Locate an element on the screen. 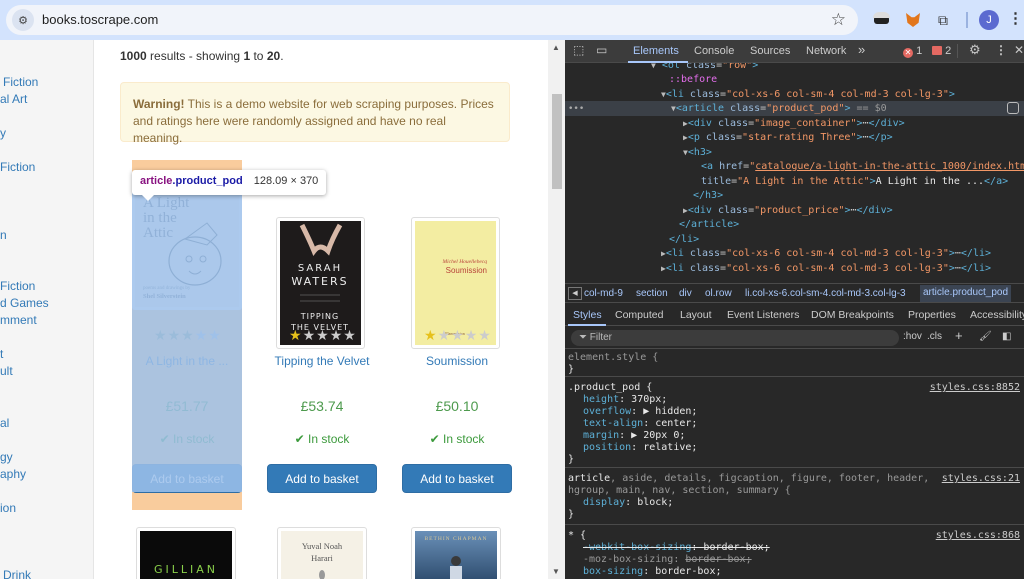 The height and width of the screenshot is (579, 1024). product-title-link: Soumission is located at coordinates (457, 361).